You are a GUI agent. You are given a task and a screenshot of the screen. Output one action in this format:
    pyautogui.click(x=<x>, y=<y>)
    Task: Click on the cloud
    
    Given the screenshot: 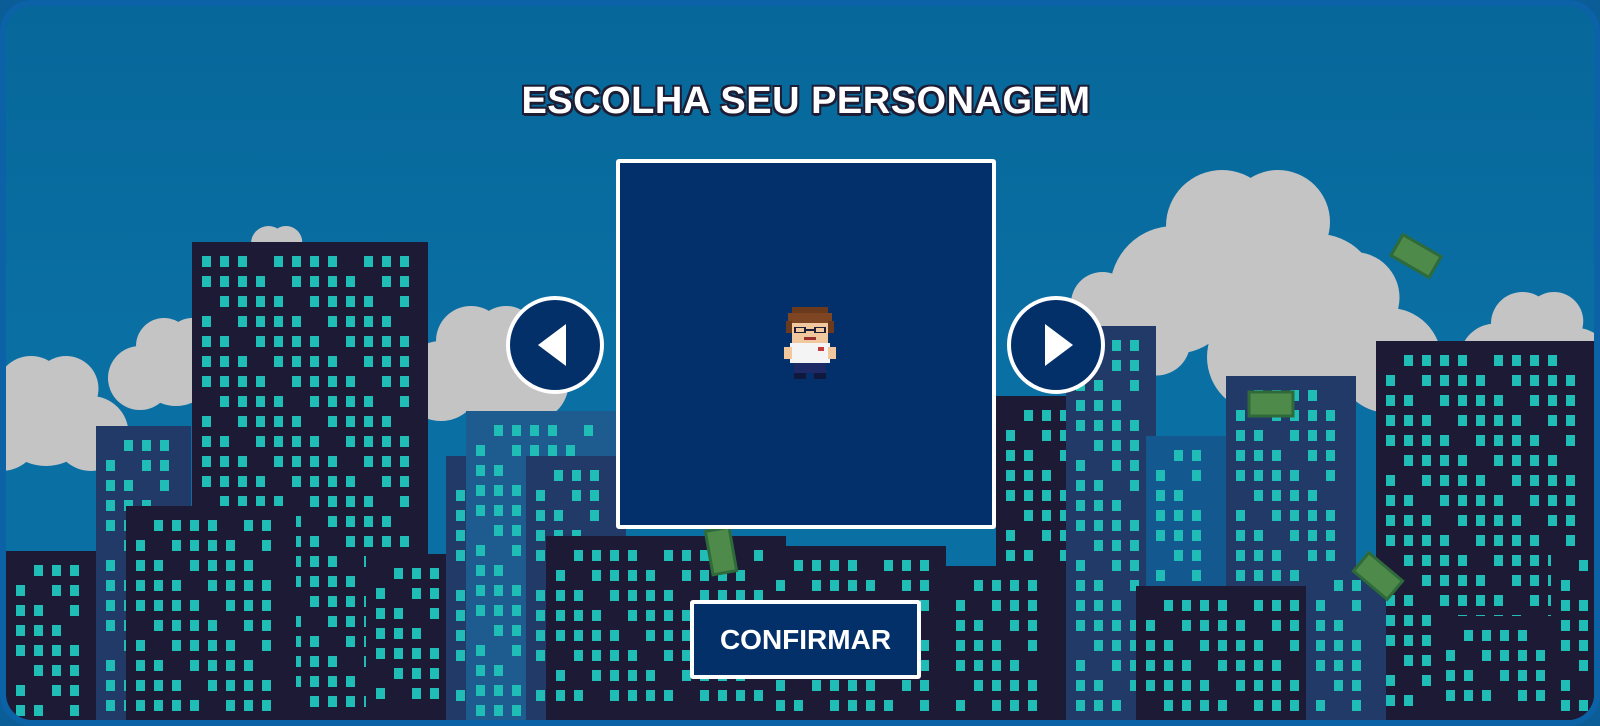 What is the action you would take?
    pyautogui.click(x=1354, y=297)
    